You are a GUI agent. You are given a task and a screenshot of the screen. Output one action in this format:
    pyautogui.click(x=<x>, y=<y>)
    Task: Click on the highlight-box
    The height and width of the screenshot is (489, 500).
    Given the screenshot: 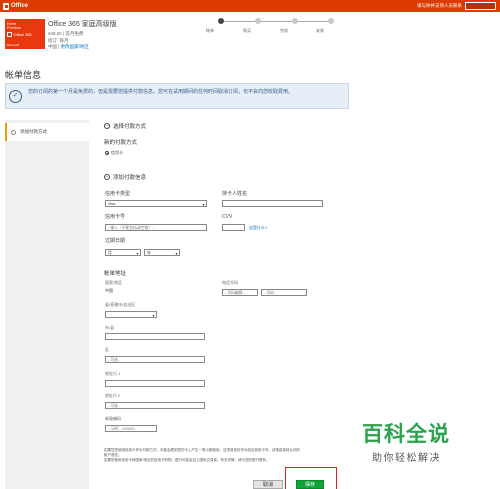 What is the action you would take?
    pyautogui.click(x=311, y=478)
    